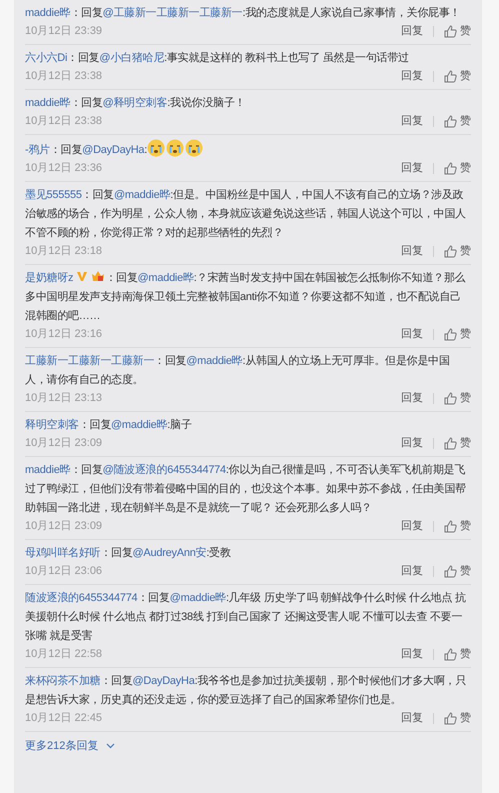 The width and height of the screenshot is (499, 793). What do you see at coordinates (63, 168) in the screenshot?
I see `comment-time: 10月12日 23:36` at bounding box center [63, 168].